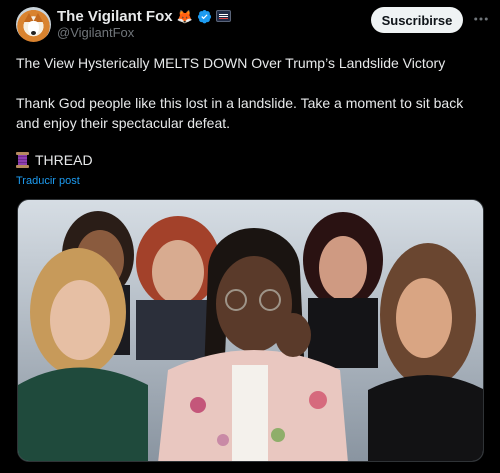  Describe the element at coordinates (417, 20) in the screenshot. I see `subscribe-button: Suscribirse` at that location.